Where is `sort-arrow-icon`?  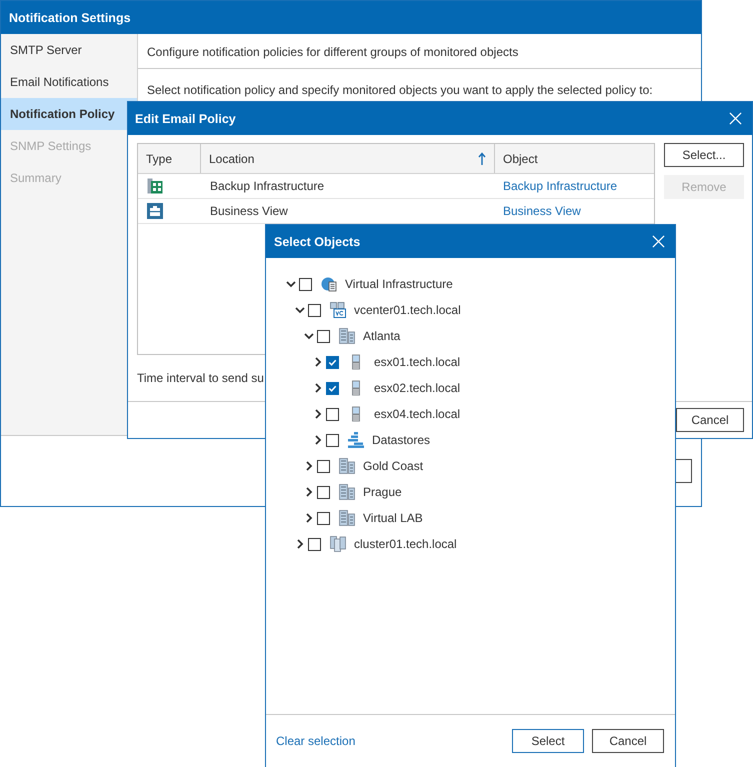 sort-arrow-icon is located at coordinates (482, 159).